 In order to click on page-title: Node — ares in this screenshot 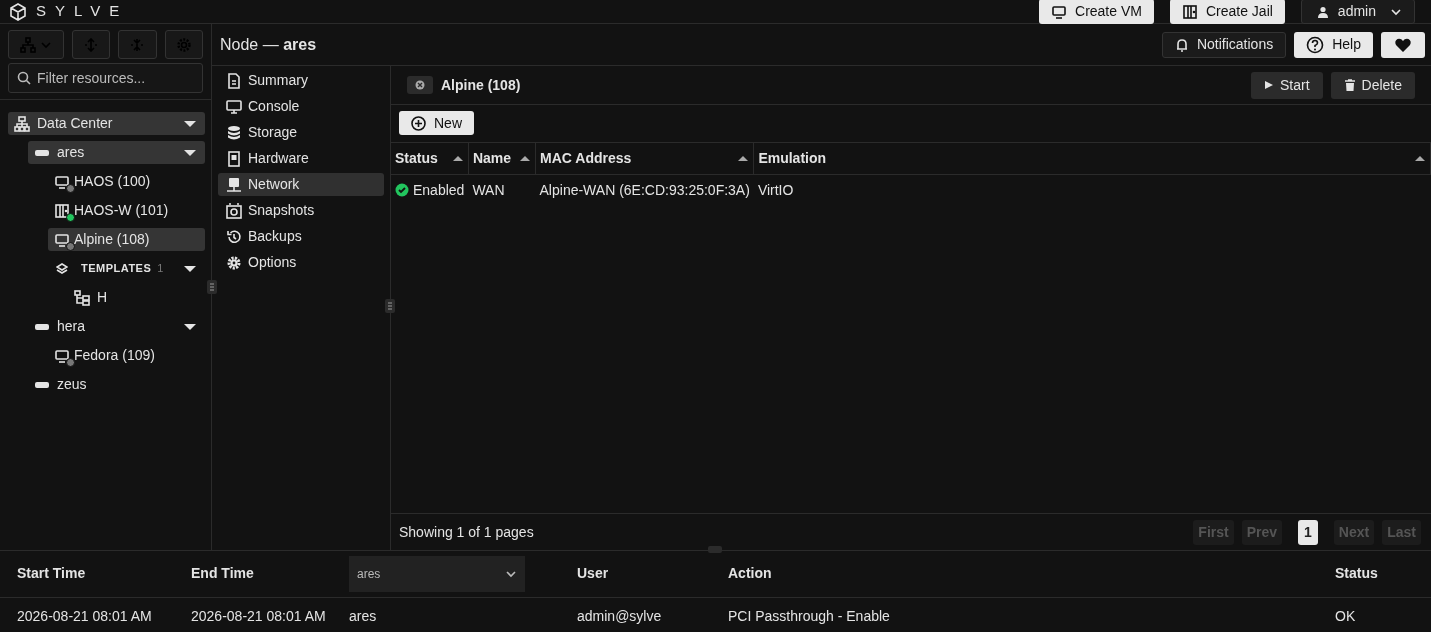, I will do `click(268, 44)`.